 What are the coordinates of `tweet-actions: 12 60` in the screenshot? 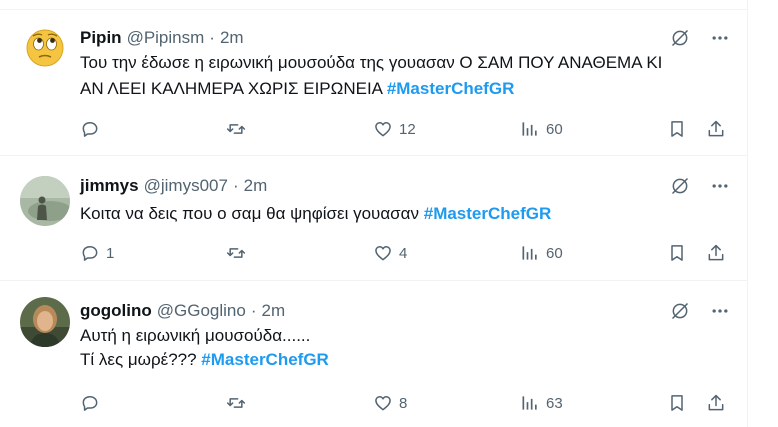 It's located at (405, 130).